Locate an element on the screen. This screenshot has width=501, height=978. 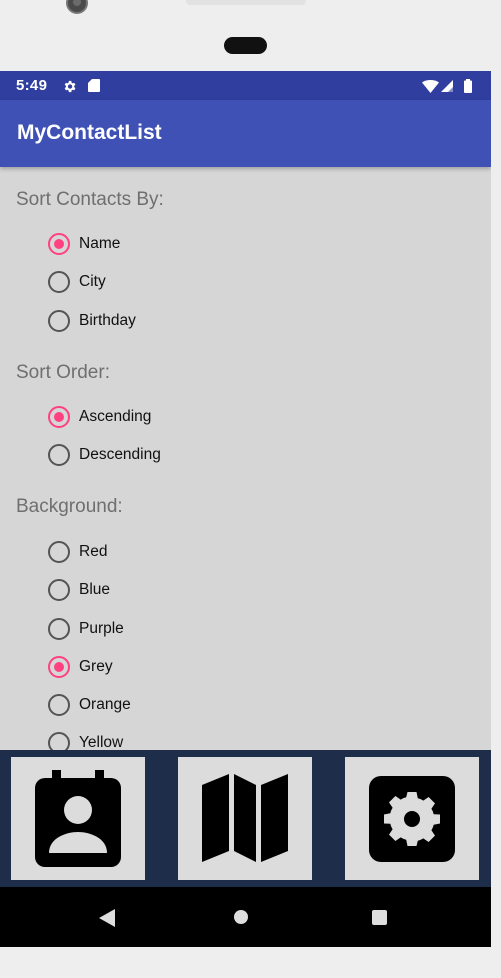
map-icon is located at coordinates (245, 818).